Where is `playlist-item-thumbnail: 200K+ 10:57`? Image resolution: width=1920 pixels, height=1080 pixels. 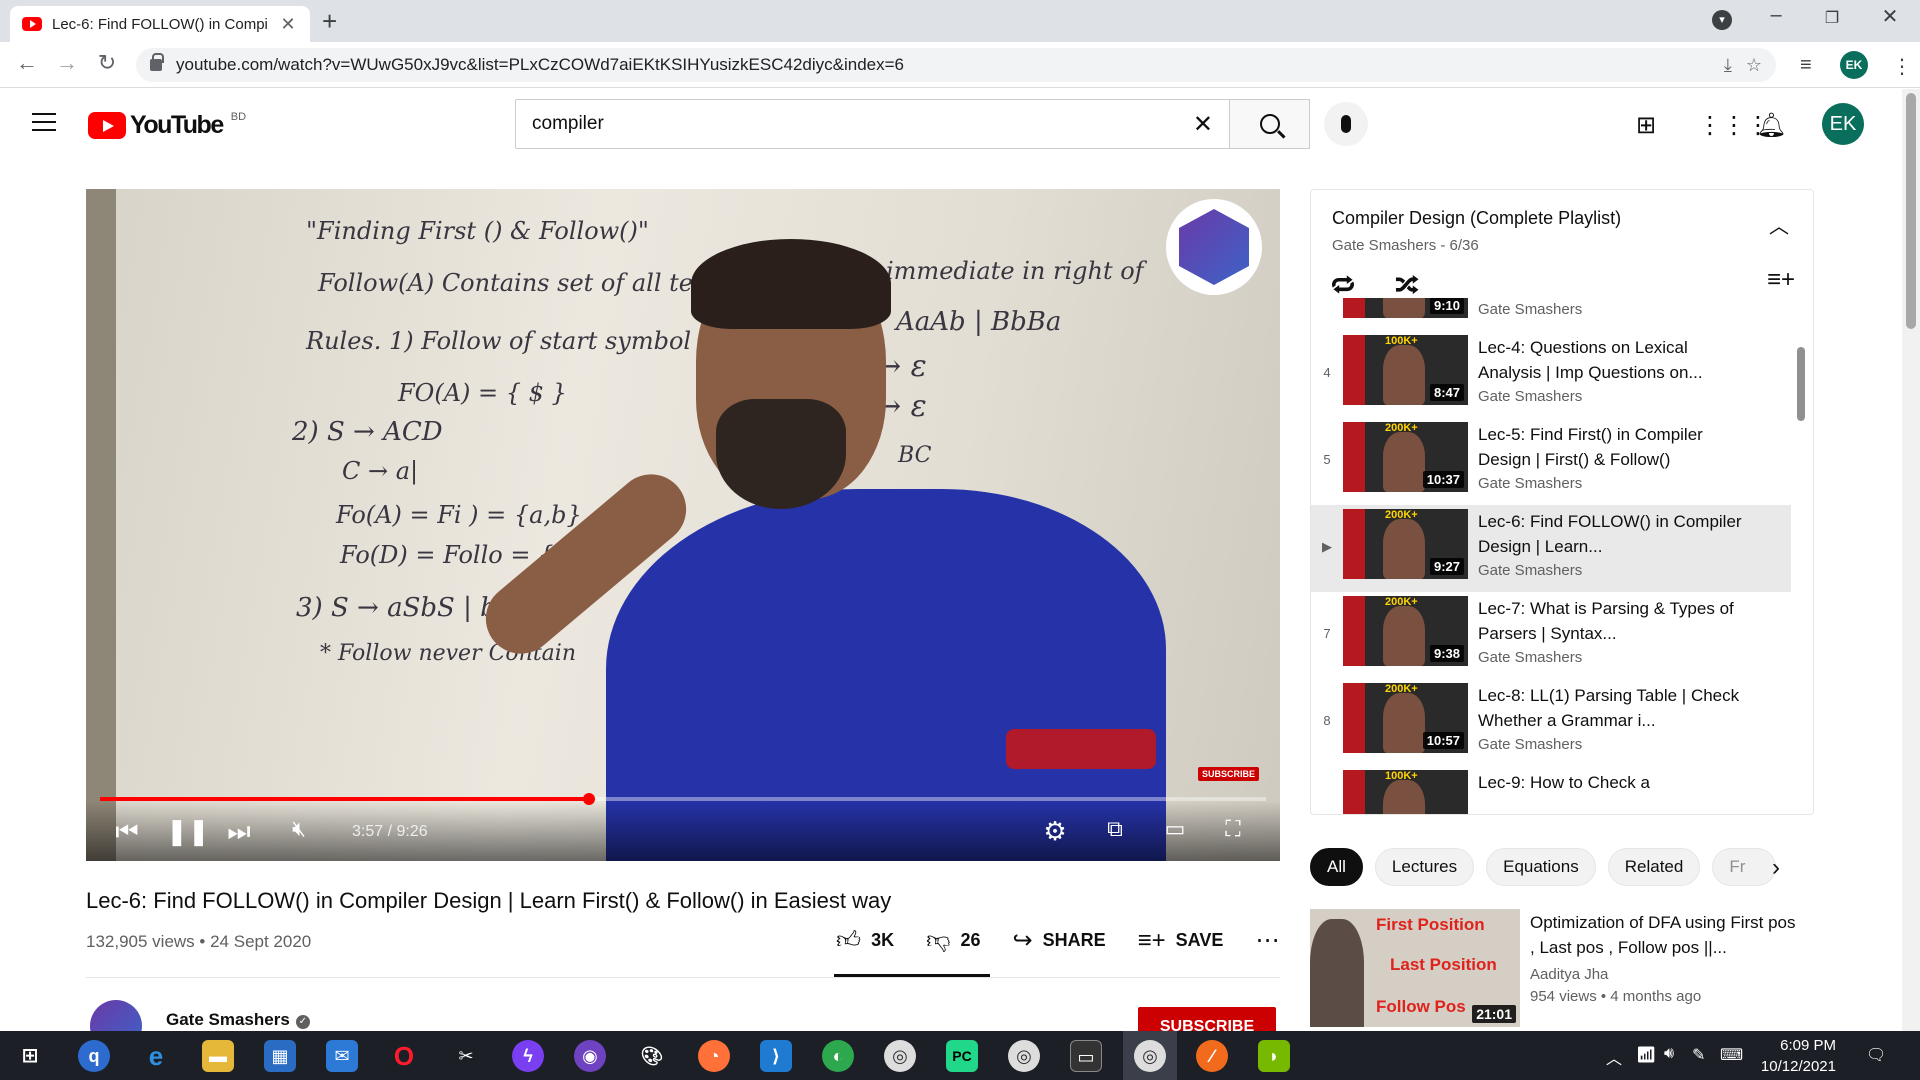 playlist-item-thumbnail: 200K+ 10:57 is located at coordinates (1405, 718).